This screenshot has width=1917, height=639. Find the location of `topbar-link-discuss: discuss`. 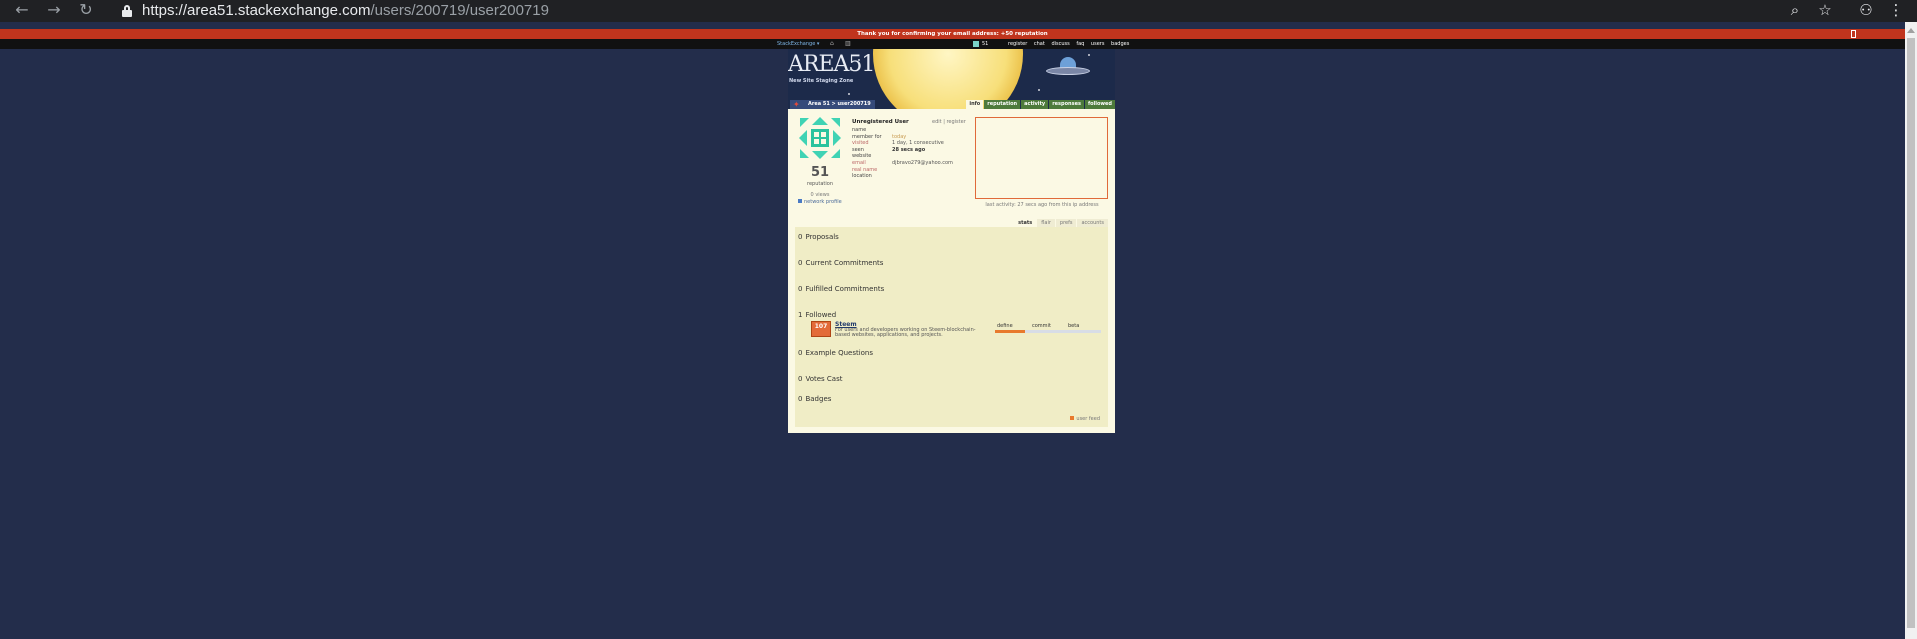

topbar-link-discuss: discuss is located at coordinates (1060, 44).